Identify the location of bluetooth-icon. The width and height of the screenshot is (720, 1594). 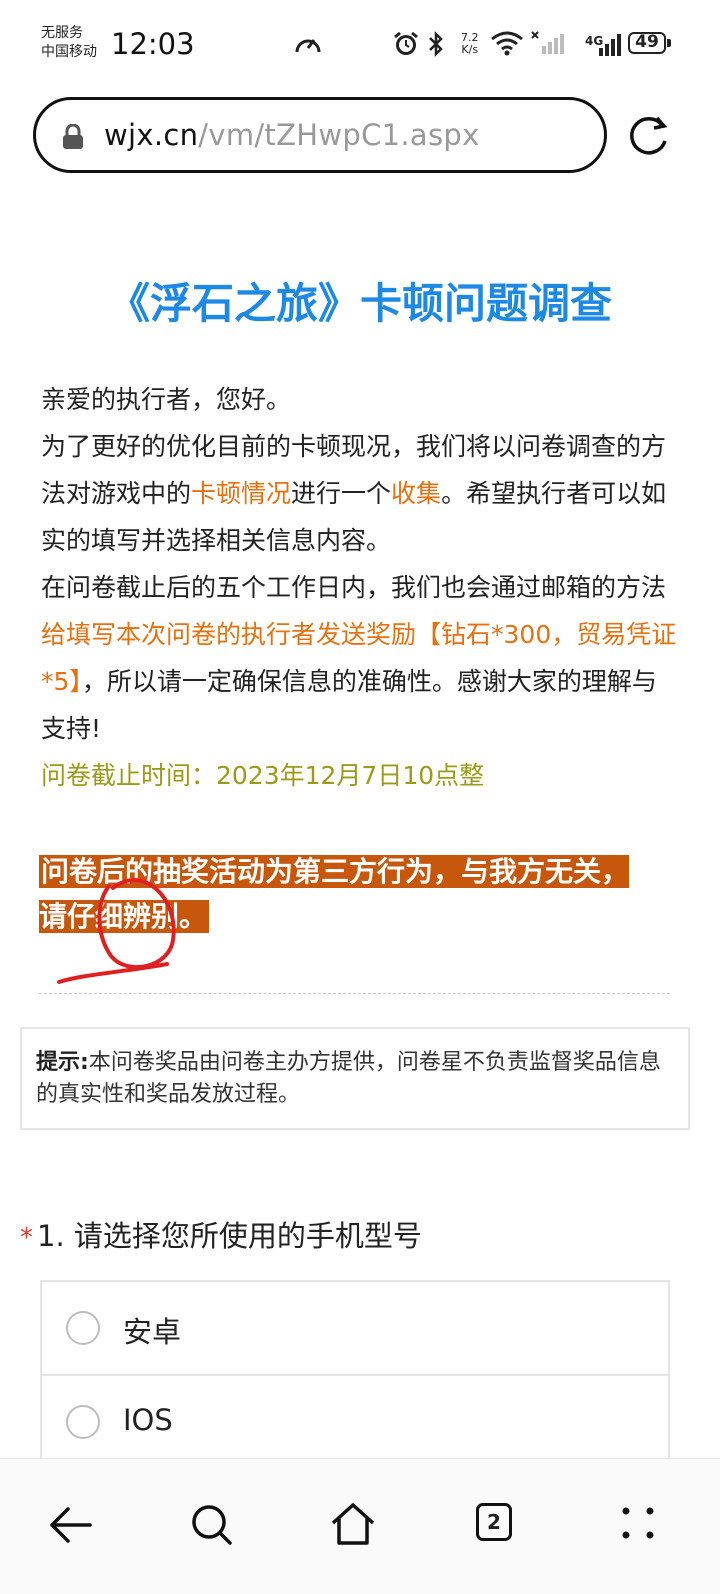
(436, 44).